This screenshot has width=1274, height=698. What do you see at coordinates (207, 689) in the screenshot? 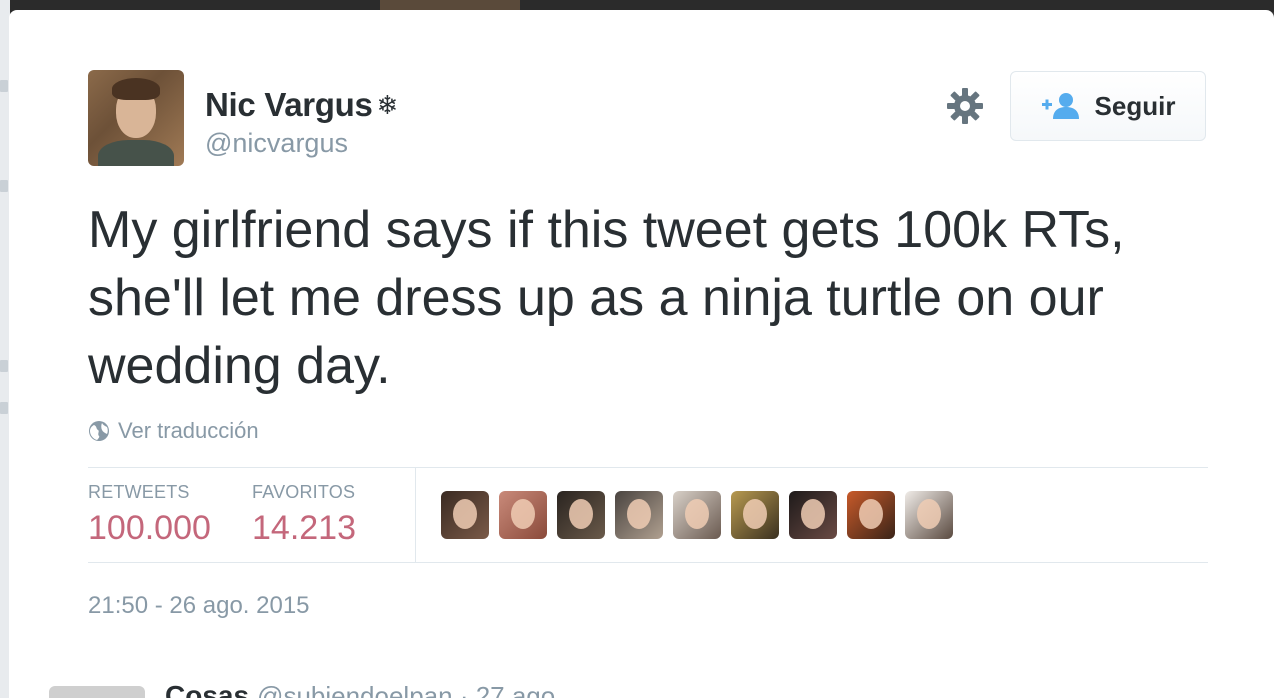
I see `next-tweet-name: Cosas` at bounding box center [207, 689].